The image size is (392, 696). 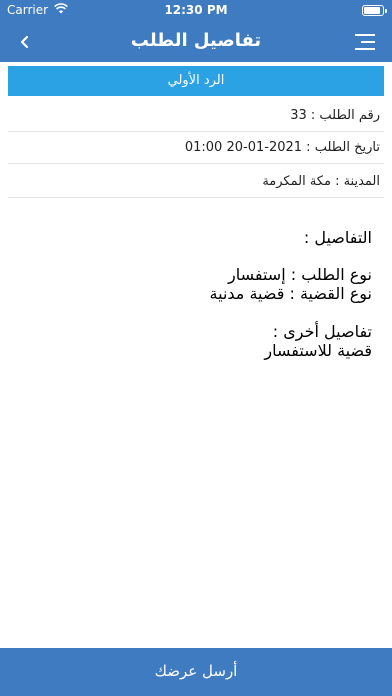 I want to click on status-time: 12:30 PM, so click(x=196, y=10).